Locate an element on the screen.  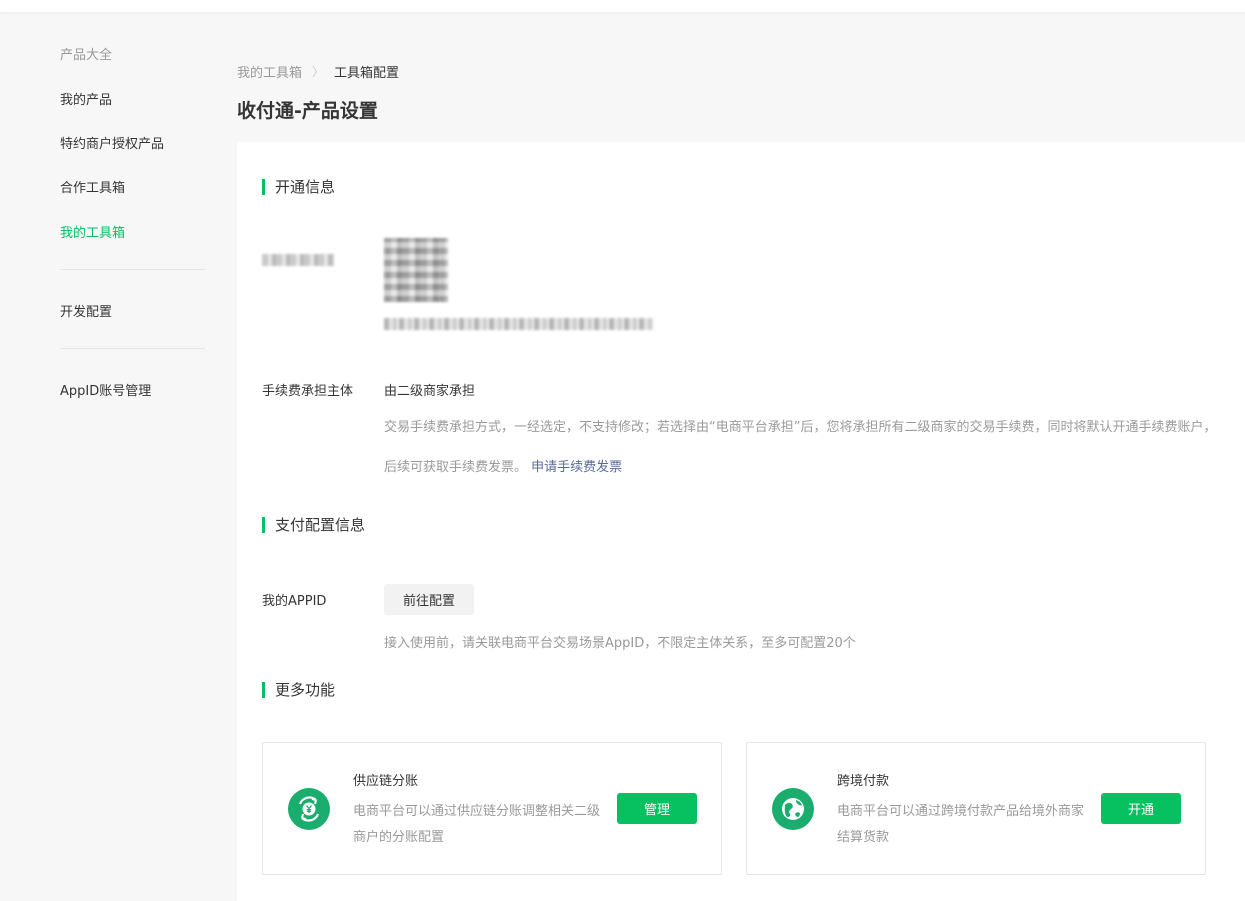
globe-icon is located at coordinates (793, 809).